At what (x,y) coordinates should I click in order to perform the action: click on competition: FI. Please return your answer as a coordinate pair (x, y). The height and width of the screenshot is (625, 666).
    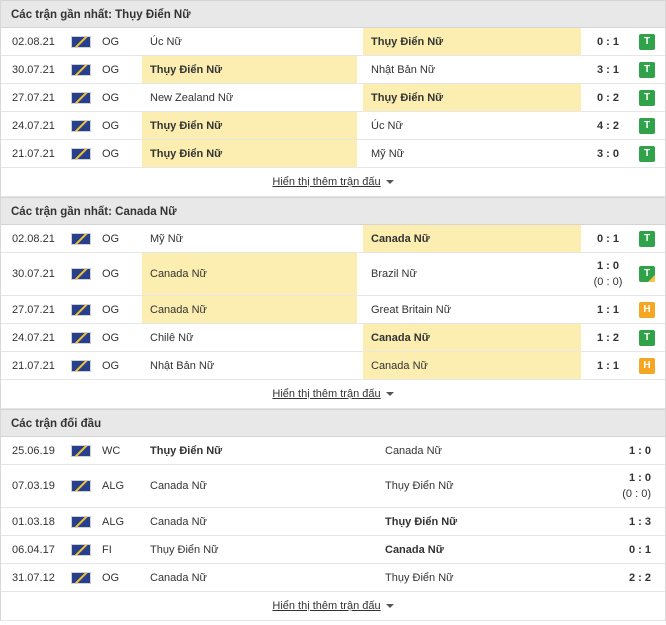
    Looking at the image, I should click on (122, 549).